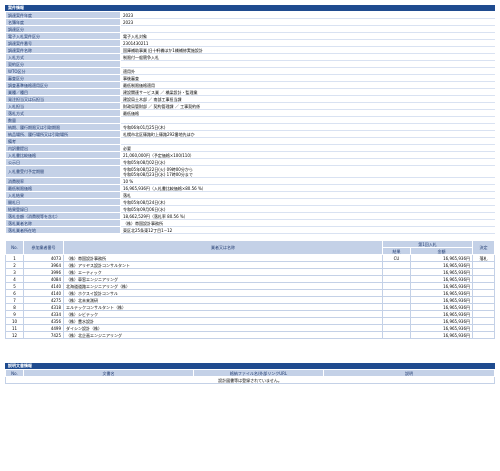 This screenshot has height=471, width=500. I want to click on info-label: 備考, so click(63, 141).